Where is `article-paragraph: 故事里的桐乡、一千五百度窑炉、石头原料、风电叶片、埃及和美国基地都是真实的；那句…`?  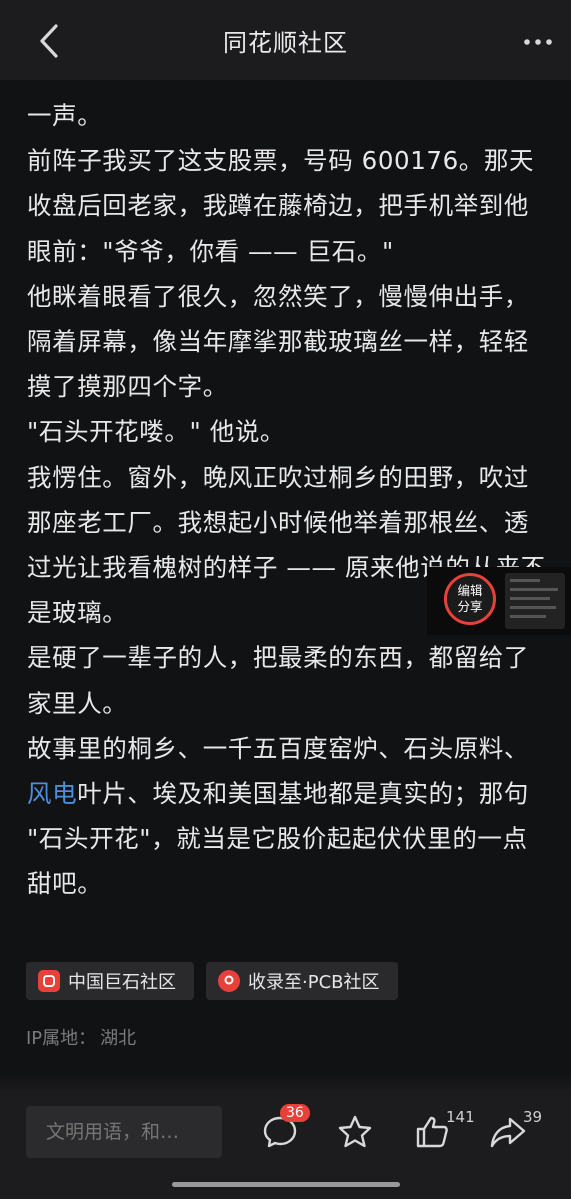
article-paragraph: 故事里的桐乡、一千五百度窑炉、石头原料、风电叶片、埃及和美国基地都是真实的；那句… is located at coordinates (289, 816).